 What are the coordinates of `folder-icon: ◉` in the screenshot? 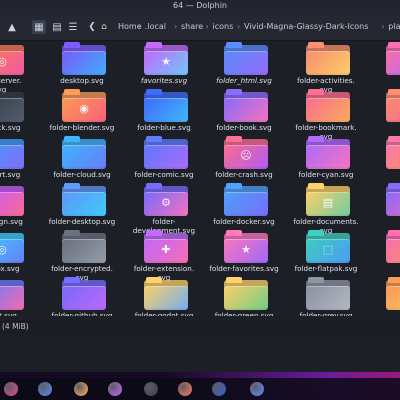 It's located at (84, 105).